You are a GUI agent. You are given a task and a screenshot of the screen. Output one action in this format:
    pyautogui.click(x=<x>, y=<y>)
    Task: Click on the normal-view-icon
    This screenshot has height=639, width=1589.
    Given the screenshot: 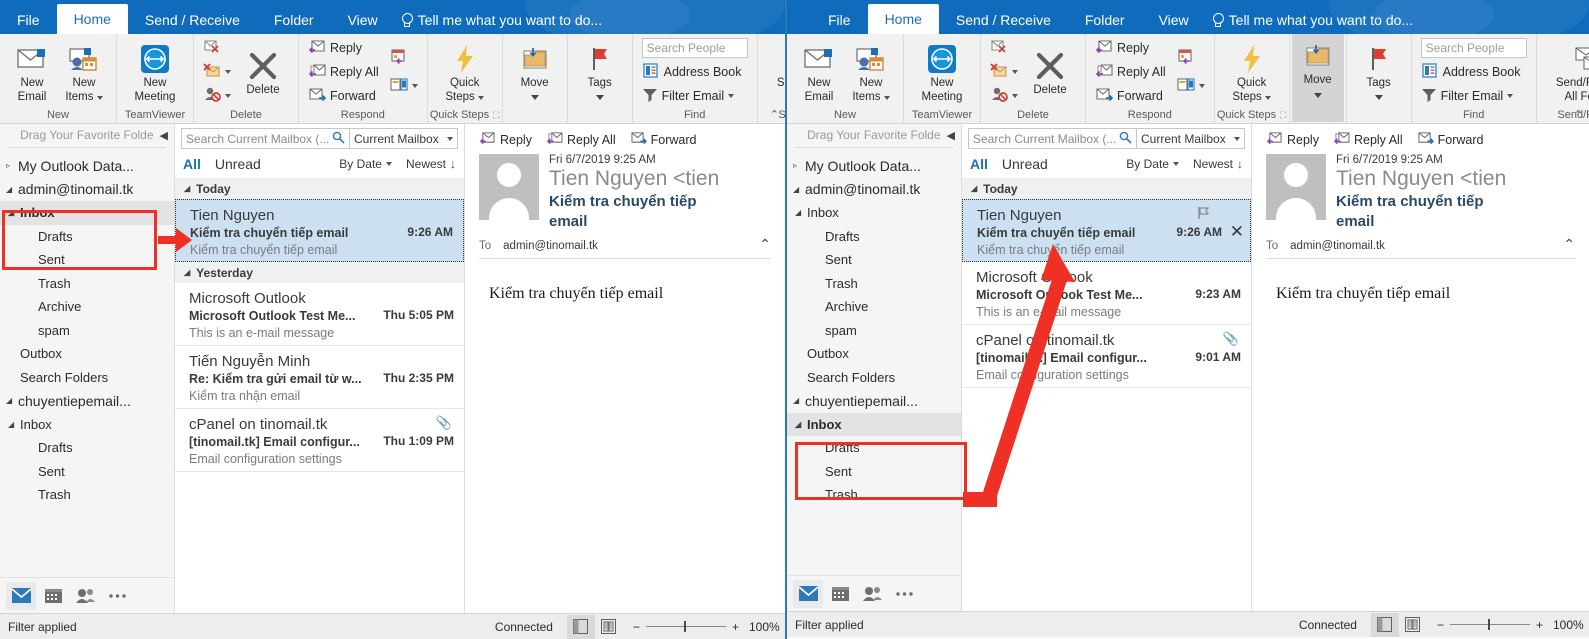 What is the action you would take?
    pyautogui.click(x=580, y=626)
    